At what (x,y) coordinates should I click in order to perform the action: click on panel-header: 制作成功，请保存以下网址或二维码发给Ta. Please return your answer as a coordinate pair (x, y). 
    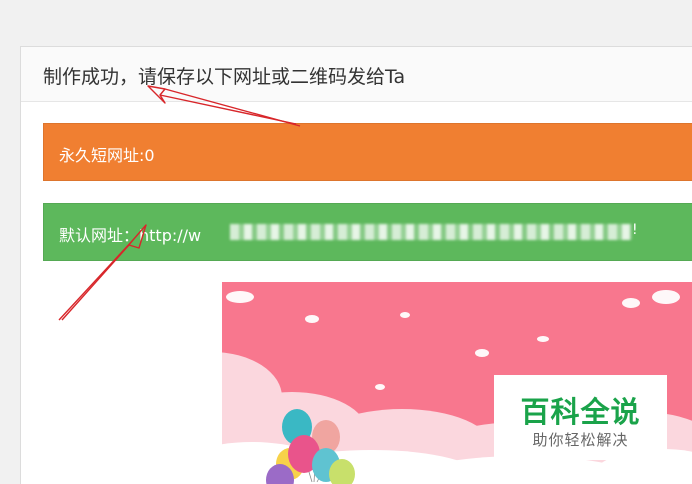
    Looking at the image, I should click on (356, 74).